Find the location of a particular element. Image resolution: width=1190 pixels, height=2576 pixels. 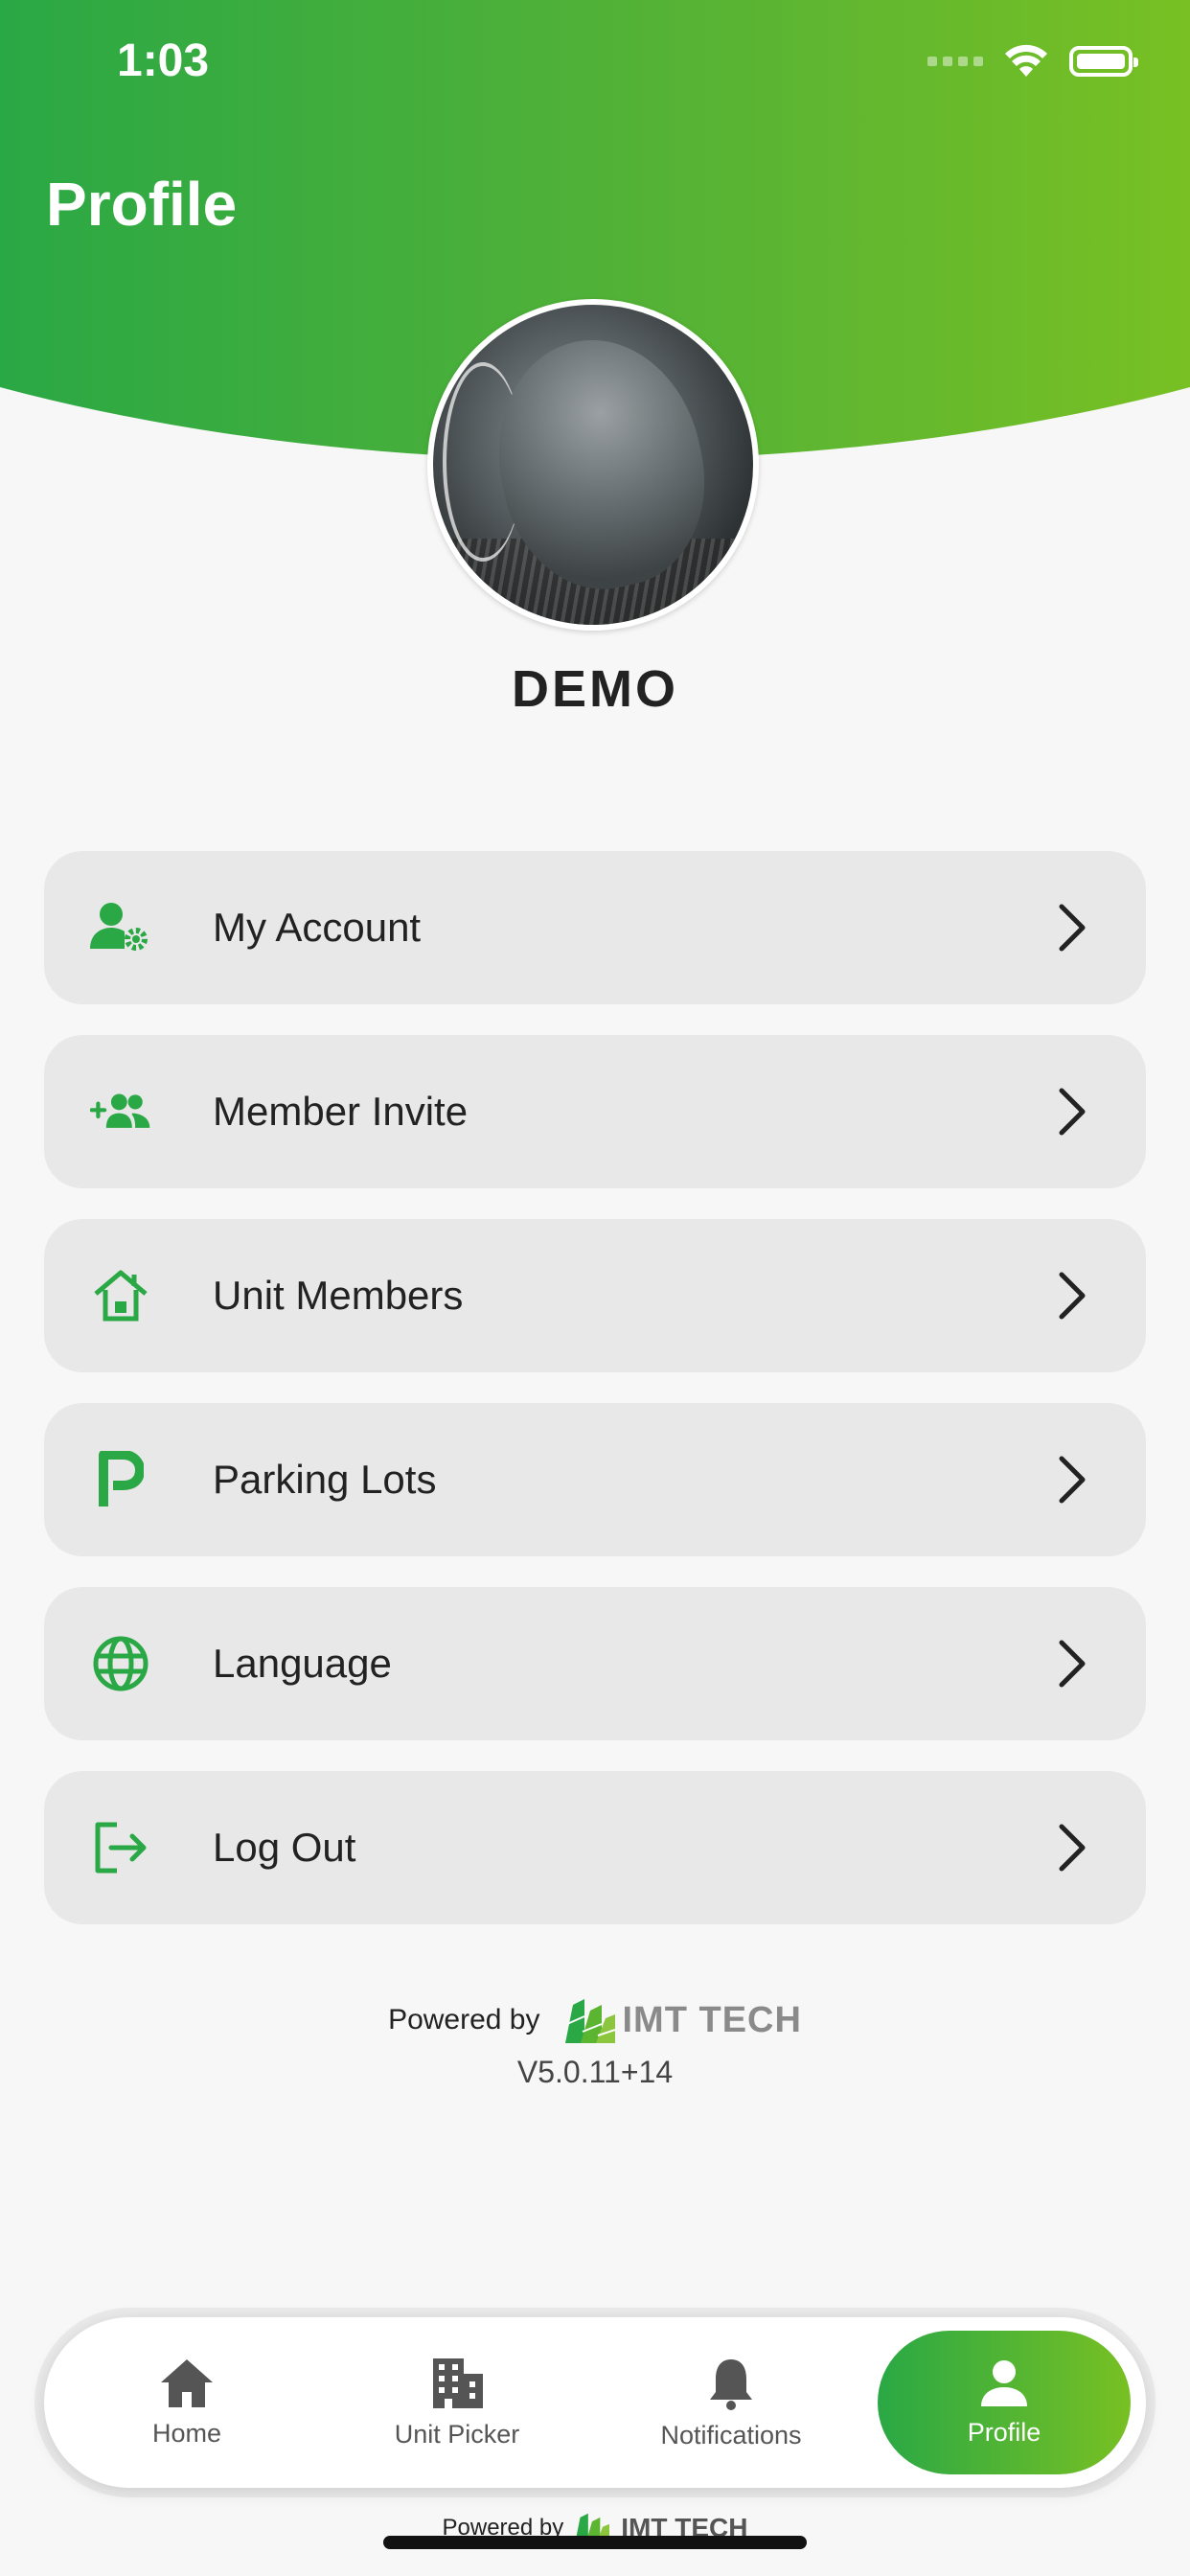

menu-item-label: Language is located at coordinates (303, 1663).